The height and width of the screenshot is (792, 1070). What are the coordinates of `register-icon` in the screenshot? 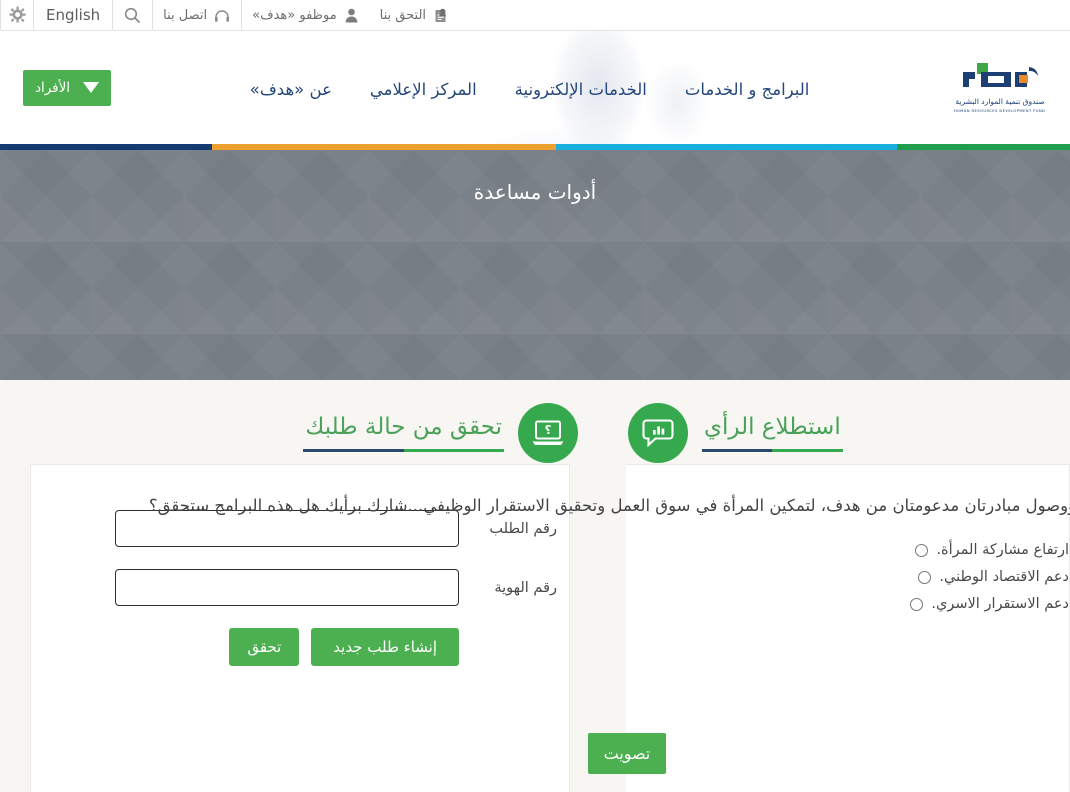 It's located at (440, 15).